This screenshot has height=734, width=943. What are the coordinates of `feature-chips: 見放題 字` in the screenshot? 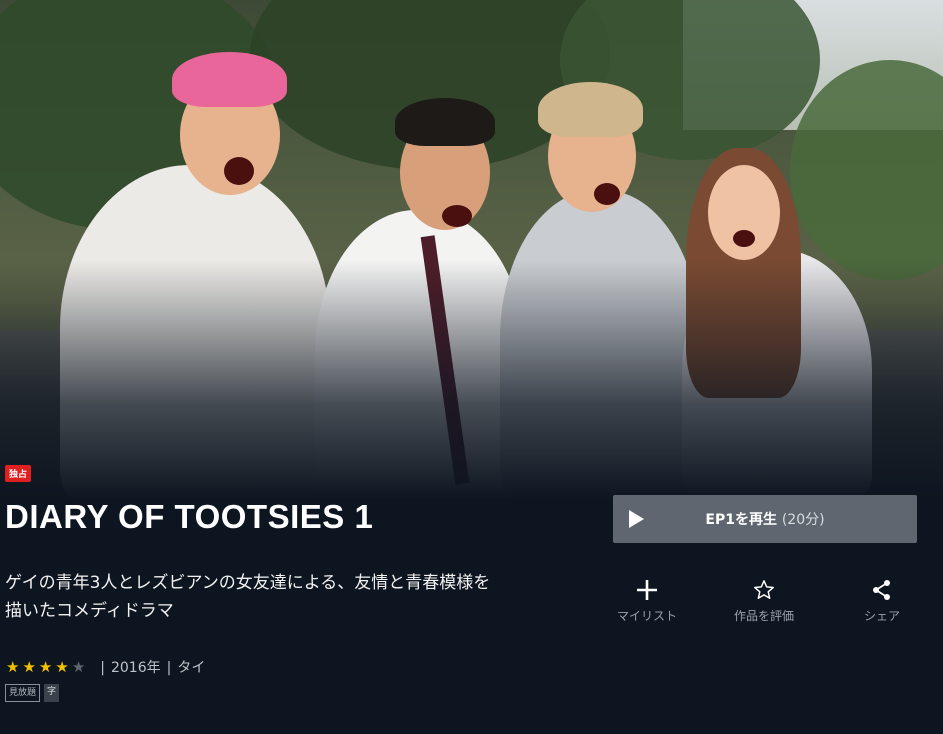 It's located at (32, 693).